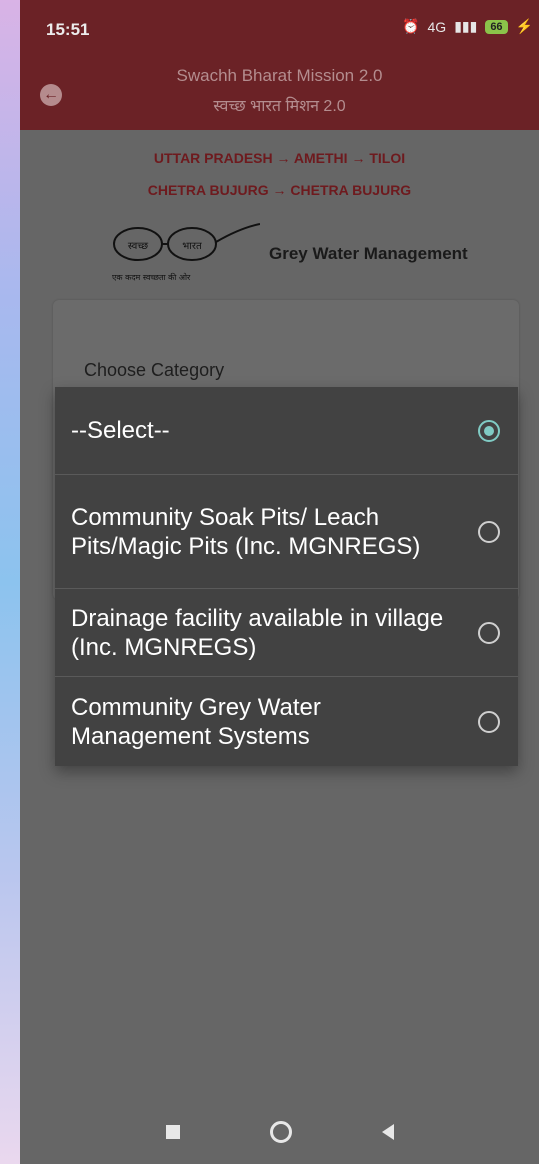 This screenshot has height=1164, width=539. Describe the element at coordinates (68, 29) in the screenshot. I see `status-time: 15:51` at that location.